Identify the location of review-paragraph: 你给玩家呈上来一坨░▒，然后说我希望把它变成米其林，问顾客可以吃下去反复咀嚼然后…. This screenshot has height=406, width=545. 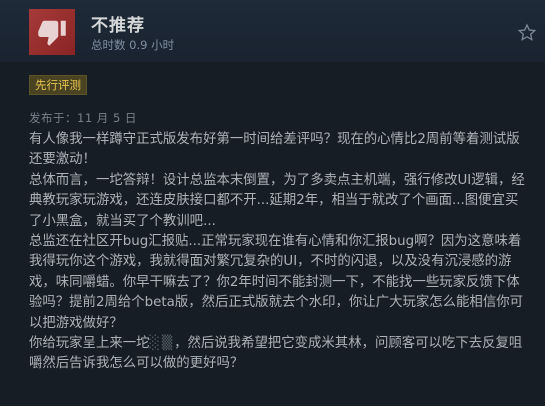
(279, 354).